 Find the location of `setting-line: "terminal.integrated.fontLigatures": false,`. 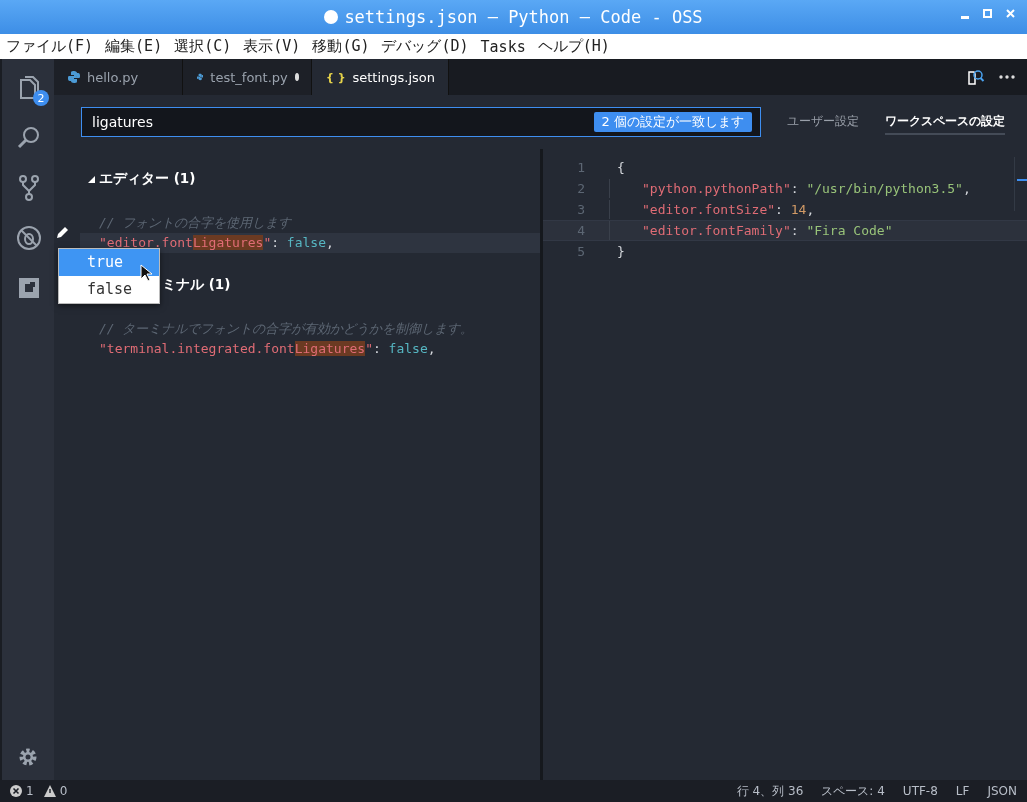

setting-line: "terminal.integrated.fontLigatures": false, is located at coordinates (267, 349).